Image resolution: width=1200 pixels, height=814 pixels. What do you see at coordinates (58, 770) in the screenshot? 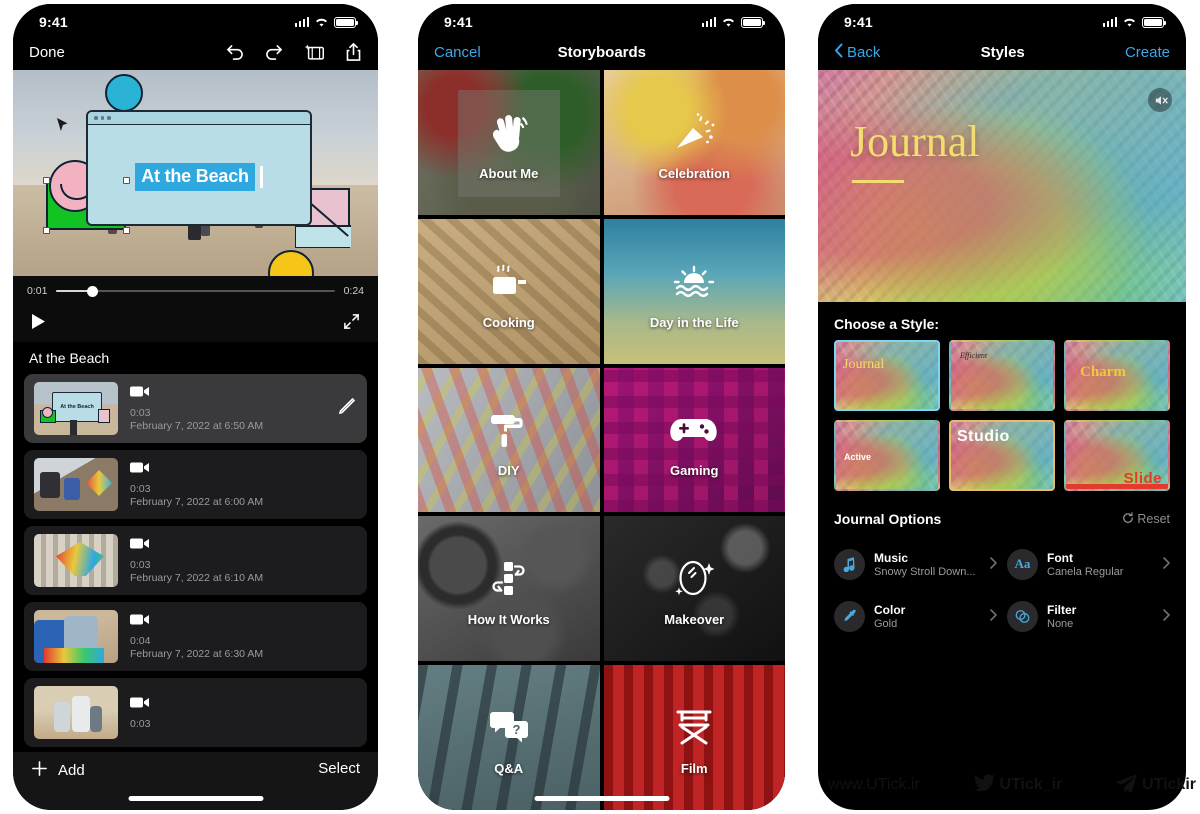
I see `add-button: Add` at bounding box center [58, 770].